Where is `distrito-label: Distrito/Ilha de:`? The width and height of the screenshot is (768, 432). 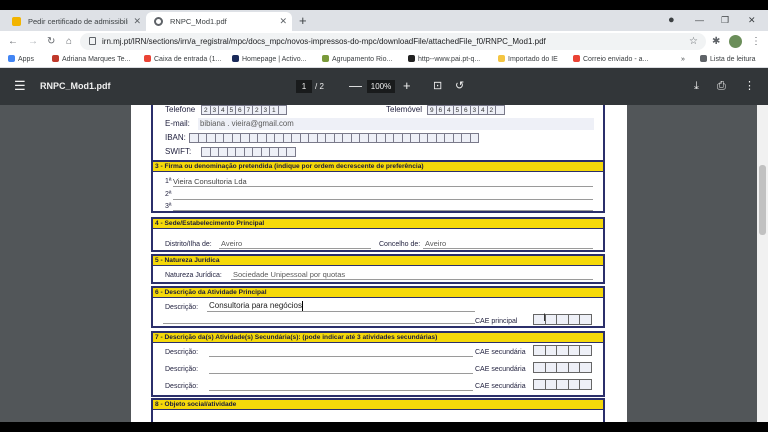
distrito-label: Distrito/Ilha de: is located at coordinates (188, 244).